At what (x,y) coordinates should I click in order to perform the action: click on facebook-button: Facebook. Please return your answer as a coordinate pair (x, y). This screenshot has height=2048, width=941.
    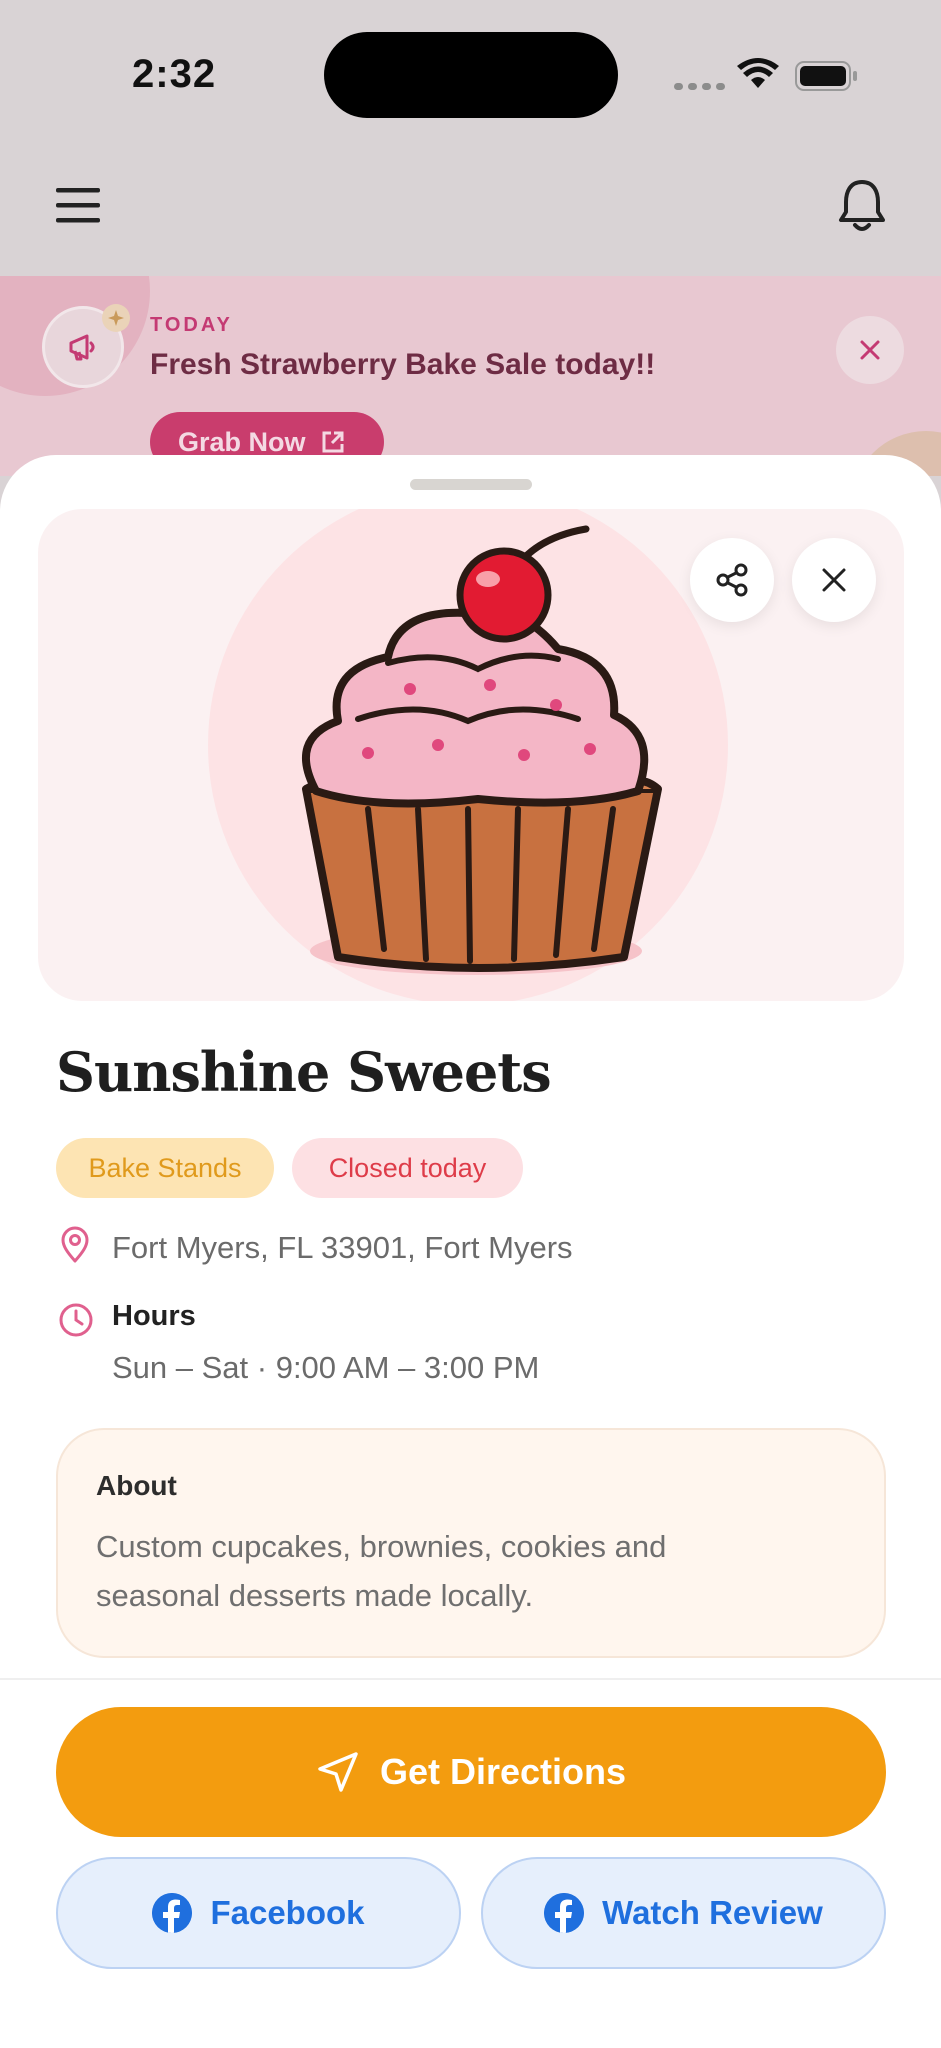
    Looking at the image, I should click on (258, 1913).